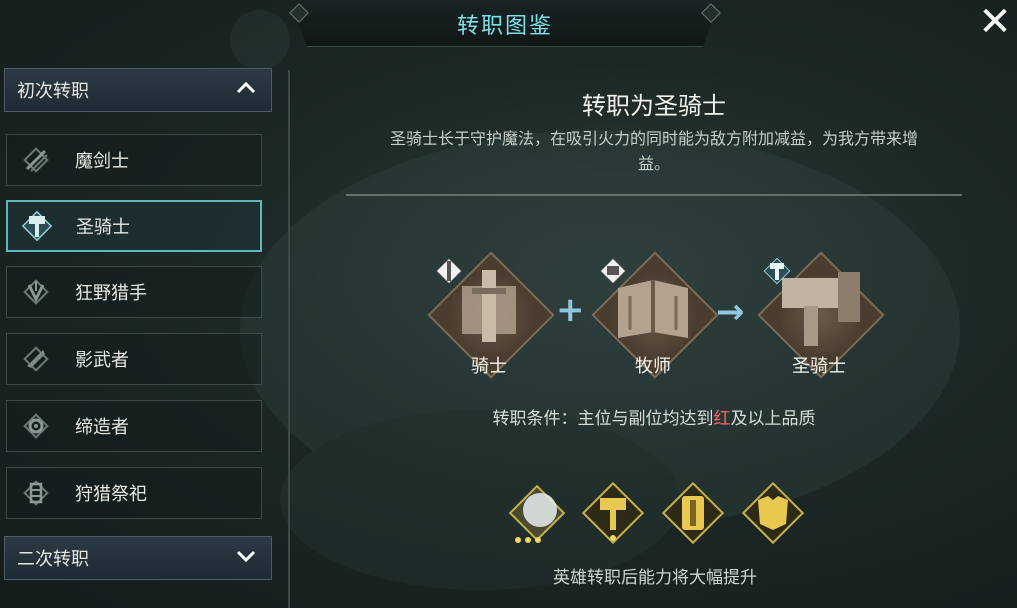 This screenshot has height=608, width=1017. I want to click on sidebar-item-label: 狩猎祭祀, so click(111, 494).